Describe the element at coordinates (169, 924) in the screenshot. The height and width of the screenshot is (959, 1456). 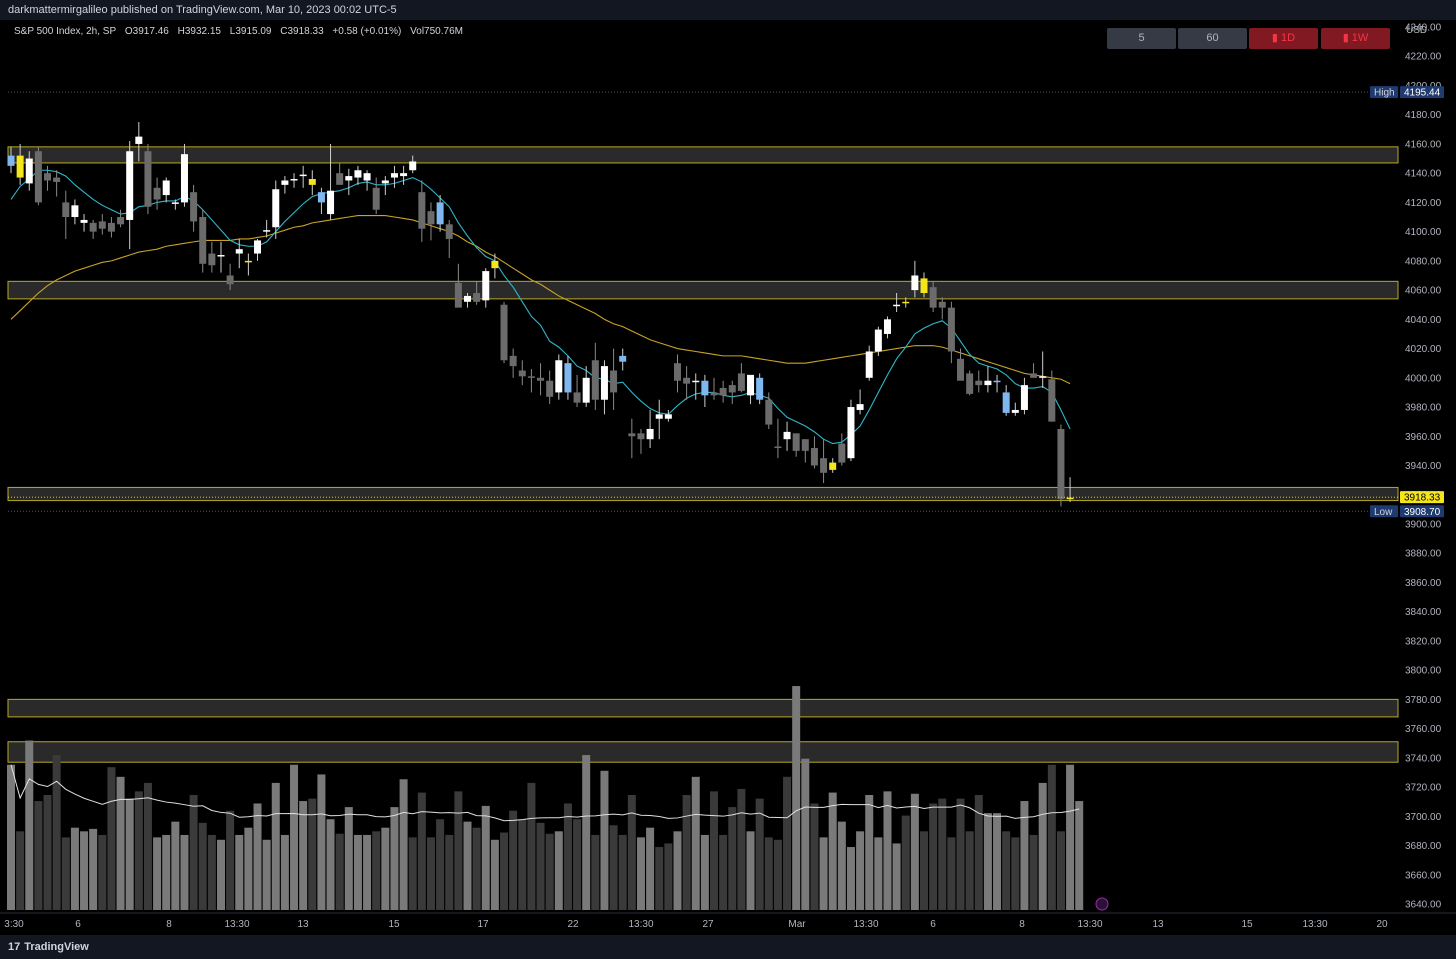
I see `x-axis-tick-label: 8` at that location.